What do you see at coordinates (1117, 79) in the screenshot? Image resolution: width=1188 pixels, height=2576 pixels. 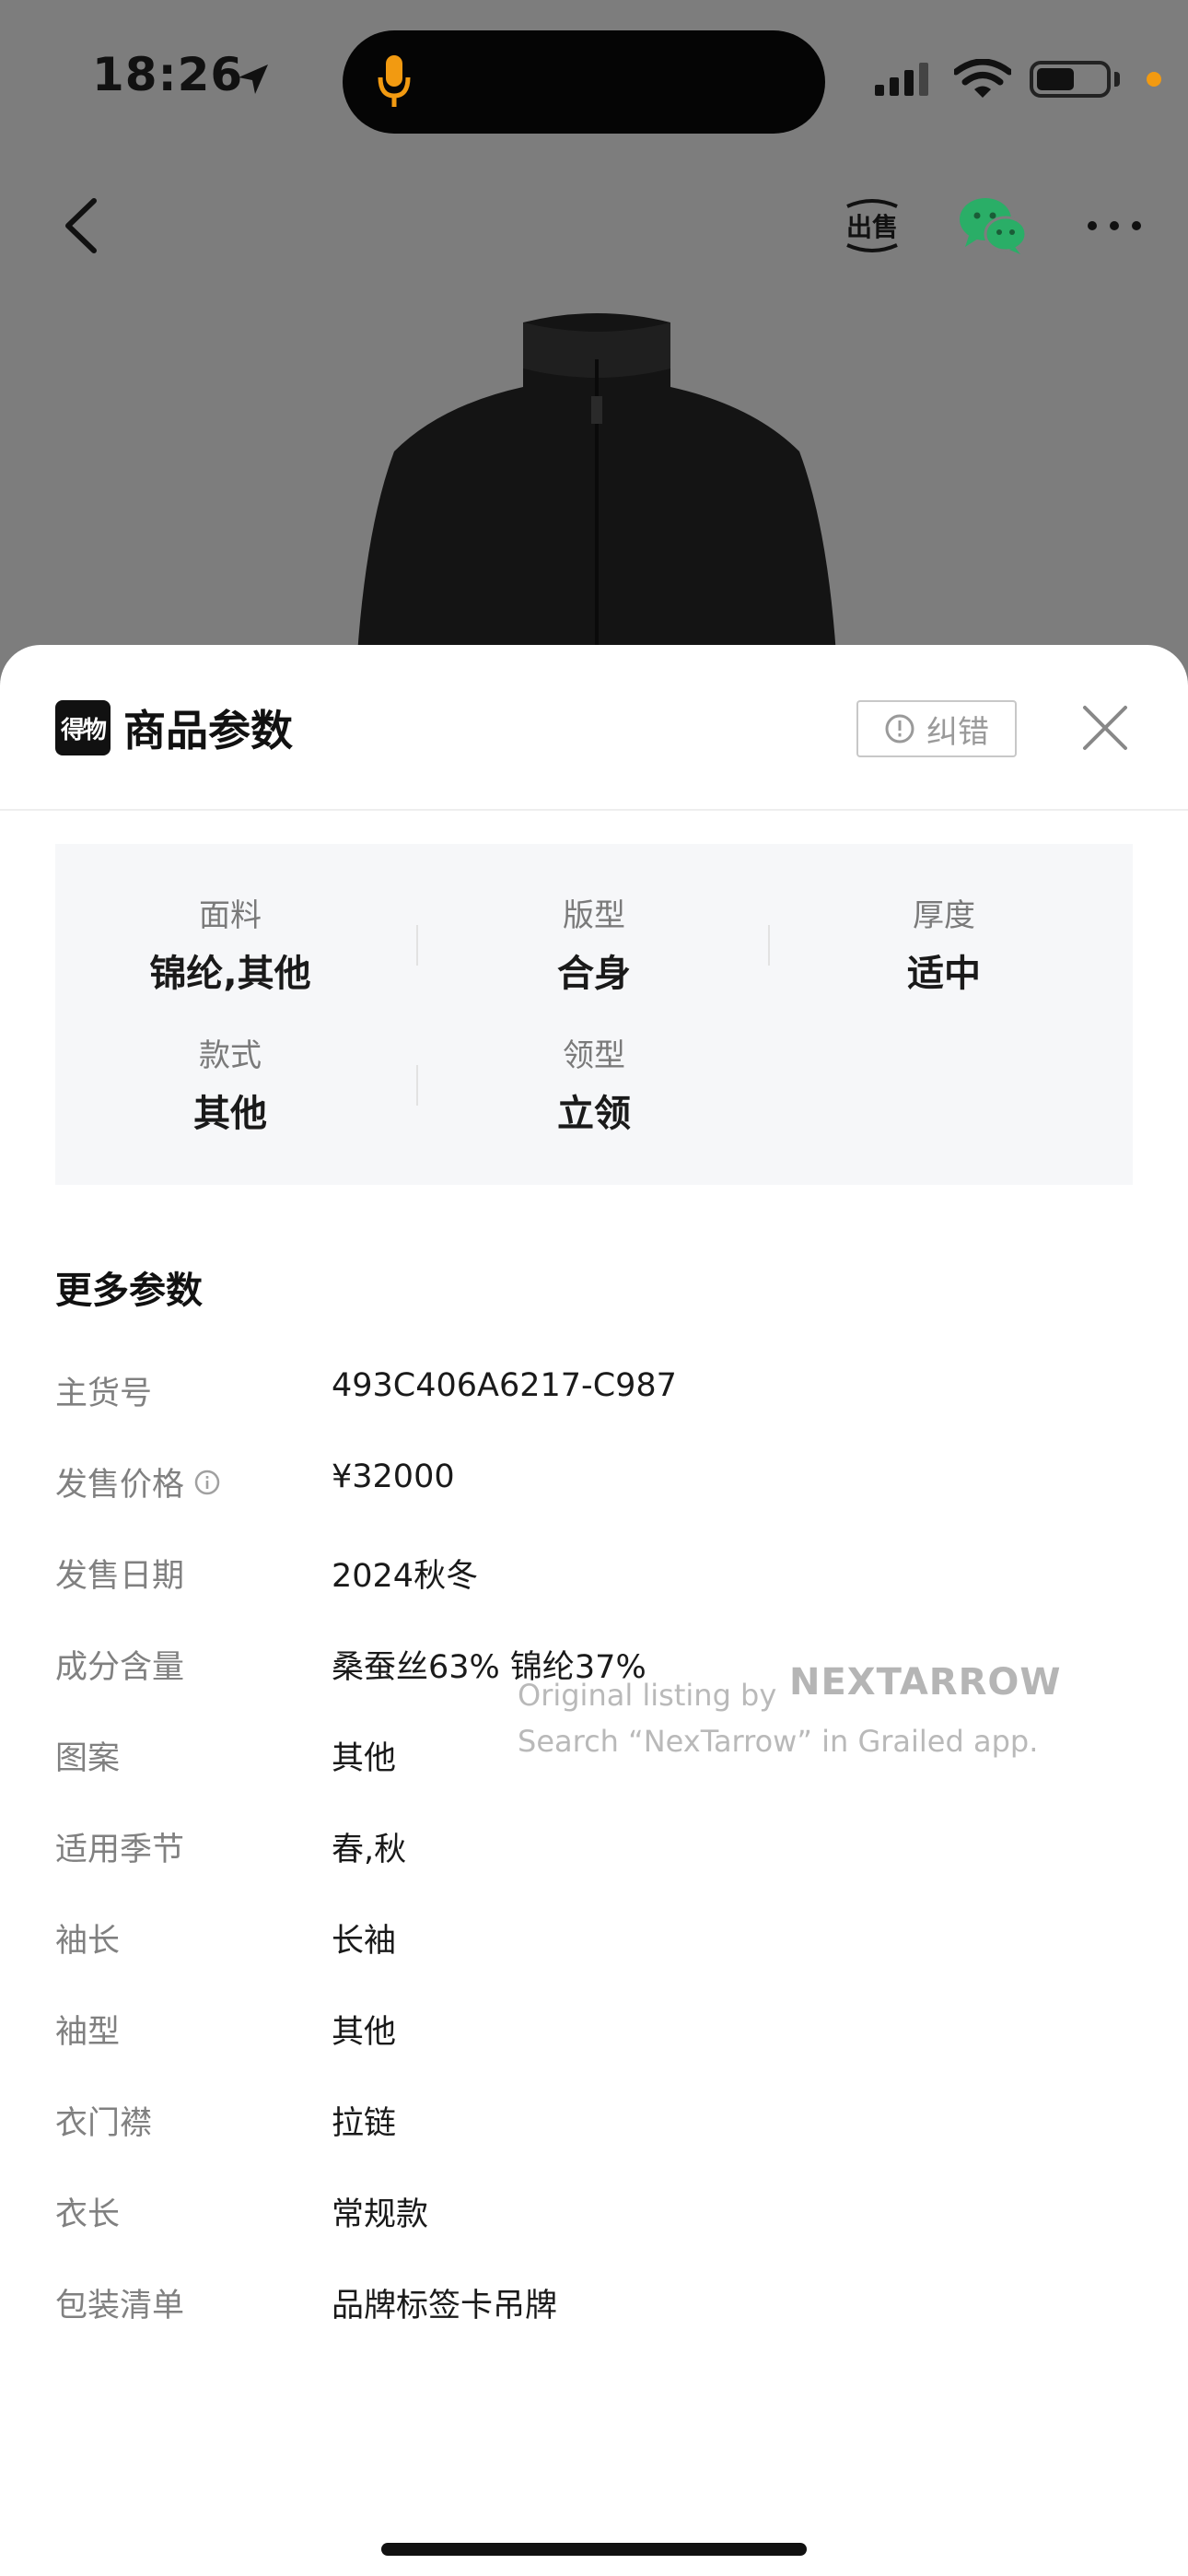 I see `battery-cap` at bounding box center [1117, 79].